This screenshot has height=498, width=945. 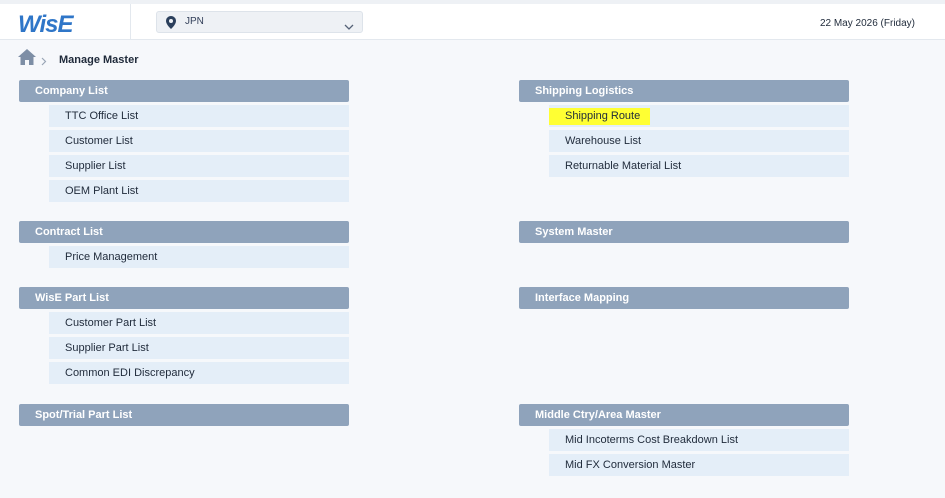 What do you see at coordinates (44, 62) in the screenshot?
I see `chevron-right-icon` at bounding box center [44, 62].